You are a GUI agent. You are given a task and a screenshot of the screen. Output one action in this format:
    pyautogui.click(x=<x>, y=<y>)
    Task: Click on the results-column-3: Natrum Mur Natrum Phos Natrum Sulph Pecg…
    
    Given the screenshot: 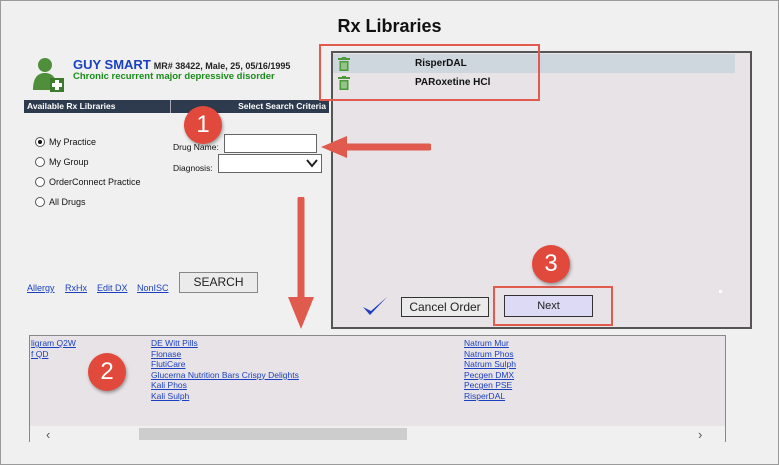 What is the action you would take?
    pyautogui.click(x=490, y=369)
    